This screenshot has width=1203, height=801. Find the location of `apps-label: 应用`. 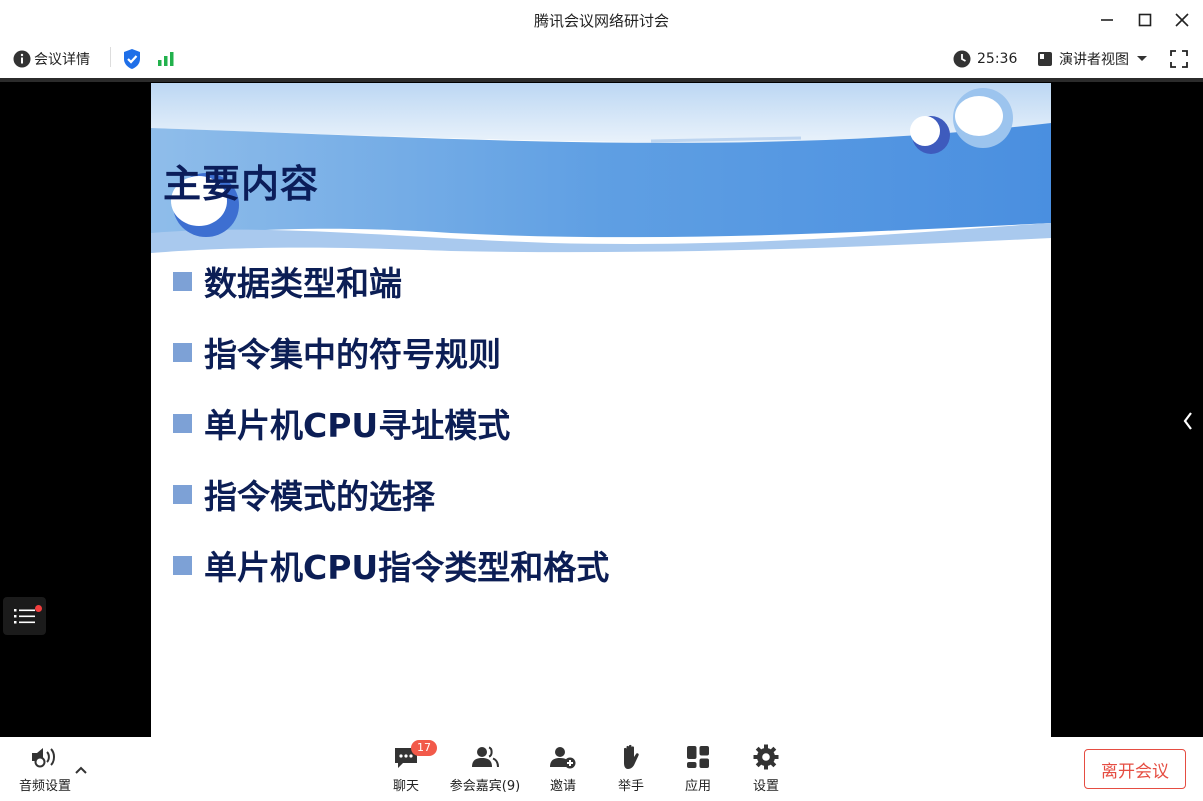

apps-label: 应用 is located at coordinates (697, 786).